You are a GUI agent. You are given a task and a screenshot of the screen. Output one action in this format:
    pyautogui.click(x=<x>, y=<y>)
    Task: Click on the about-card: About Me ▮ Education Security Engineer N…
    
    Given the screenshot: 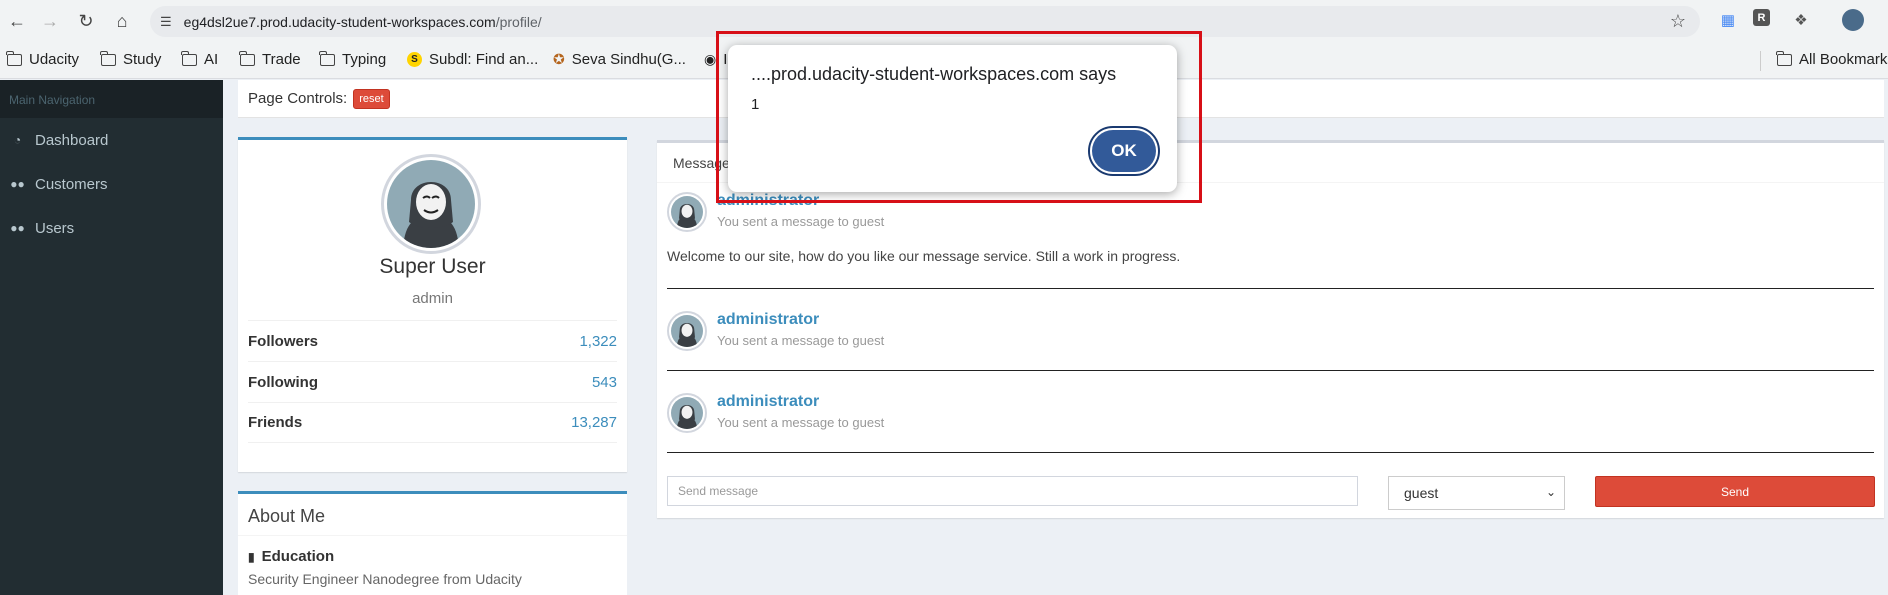 What is the action you would take?
    pyautogui.click(x=432, y=543)
    